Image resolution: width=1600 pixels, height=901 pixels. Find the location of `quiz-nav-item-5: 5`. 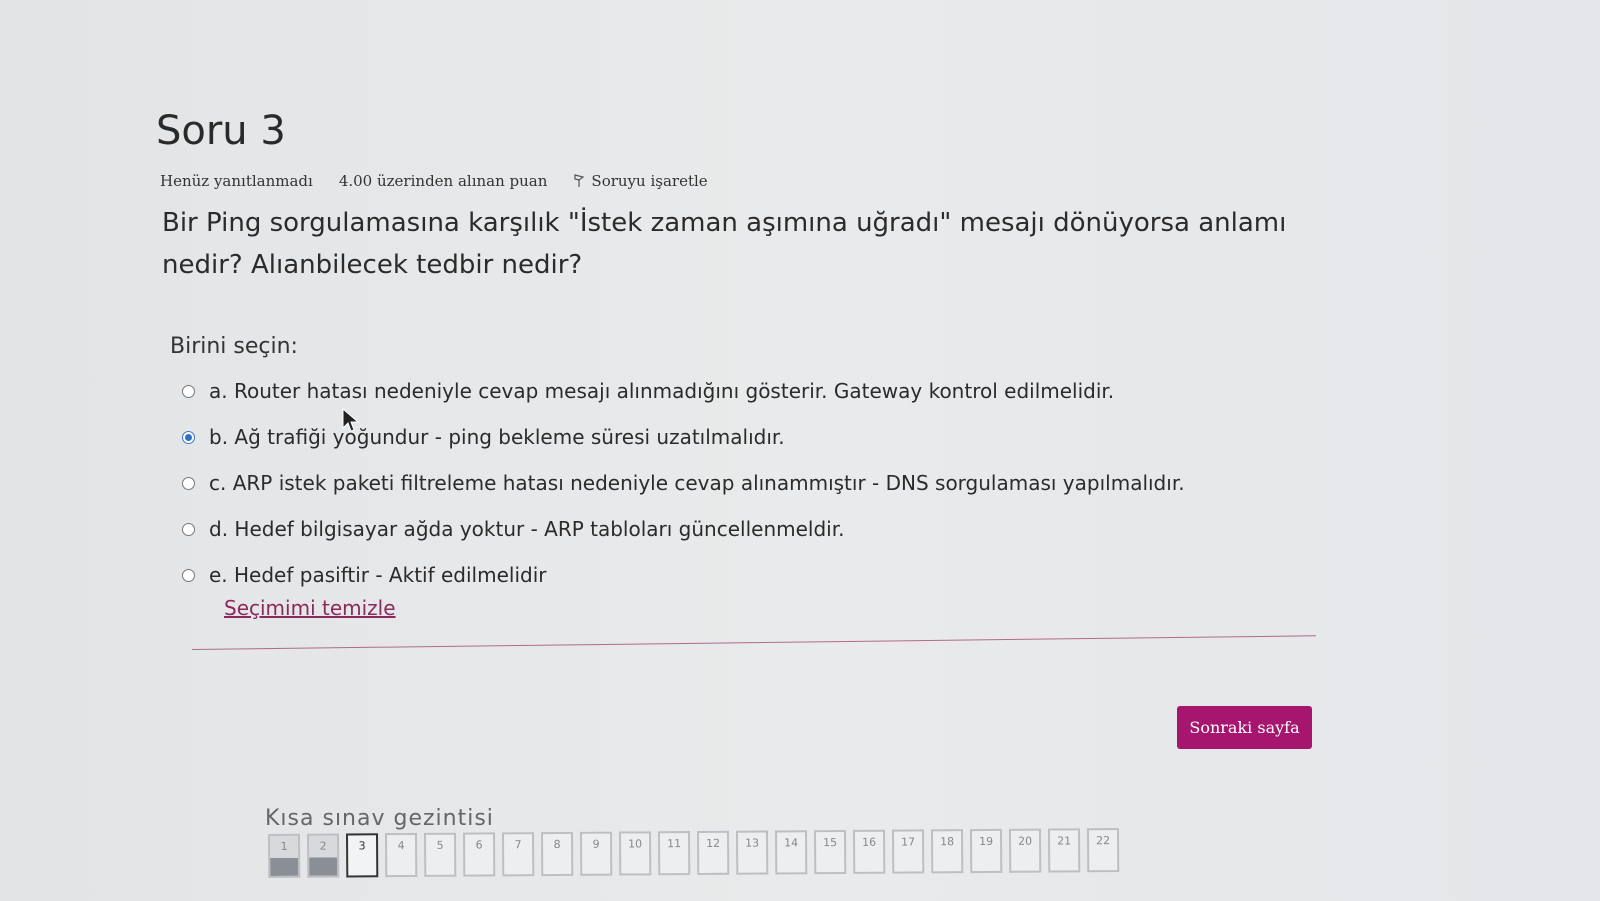

quiz-nav-item-5: 5 is located at coordinates (440, 854).